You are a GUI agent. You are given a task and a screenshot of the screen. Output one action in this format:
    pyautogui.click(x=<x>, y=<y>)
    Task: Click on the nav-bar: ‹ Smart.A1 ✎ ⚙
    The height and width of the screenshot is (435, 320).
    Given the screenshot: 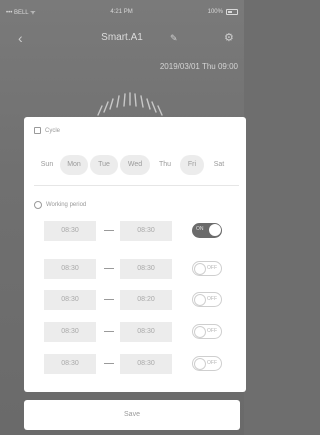 What is the action you would take?
    pyautogui.click(x=122, y=38)
    